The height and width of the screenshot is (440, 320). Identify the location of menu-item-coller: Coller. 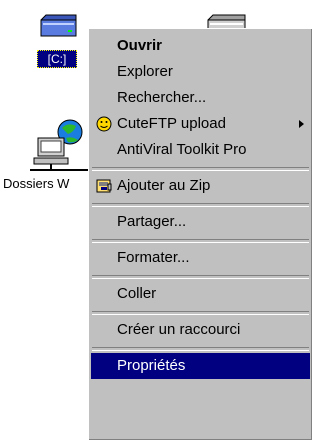
(200, 294).